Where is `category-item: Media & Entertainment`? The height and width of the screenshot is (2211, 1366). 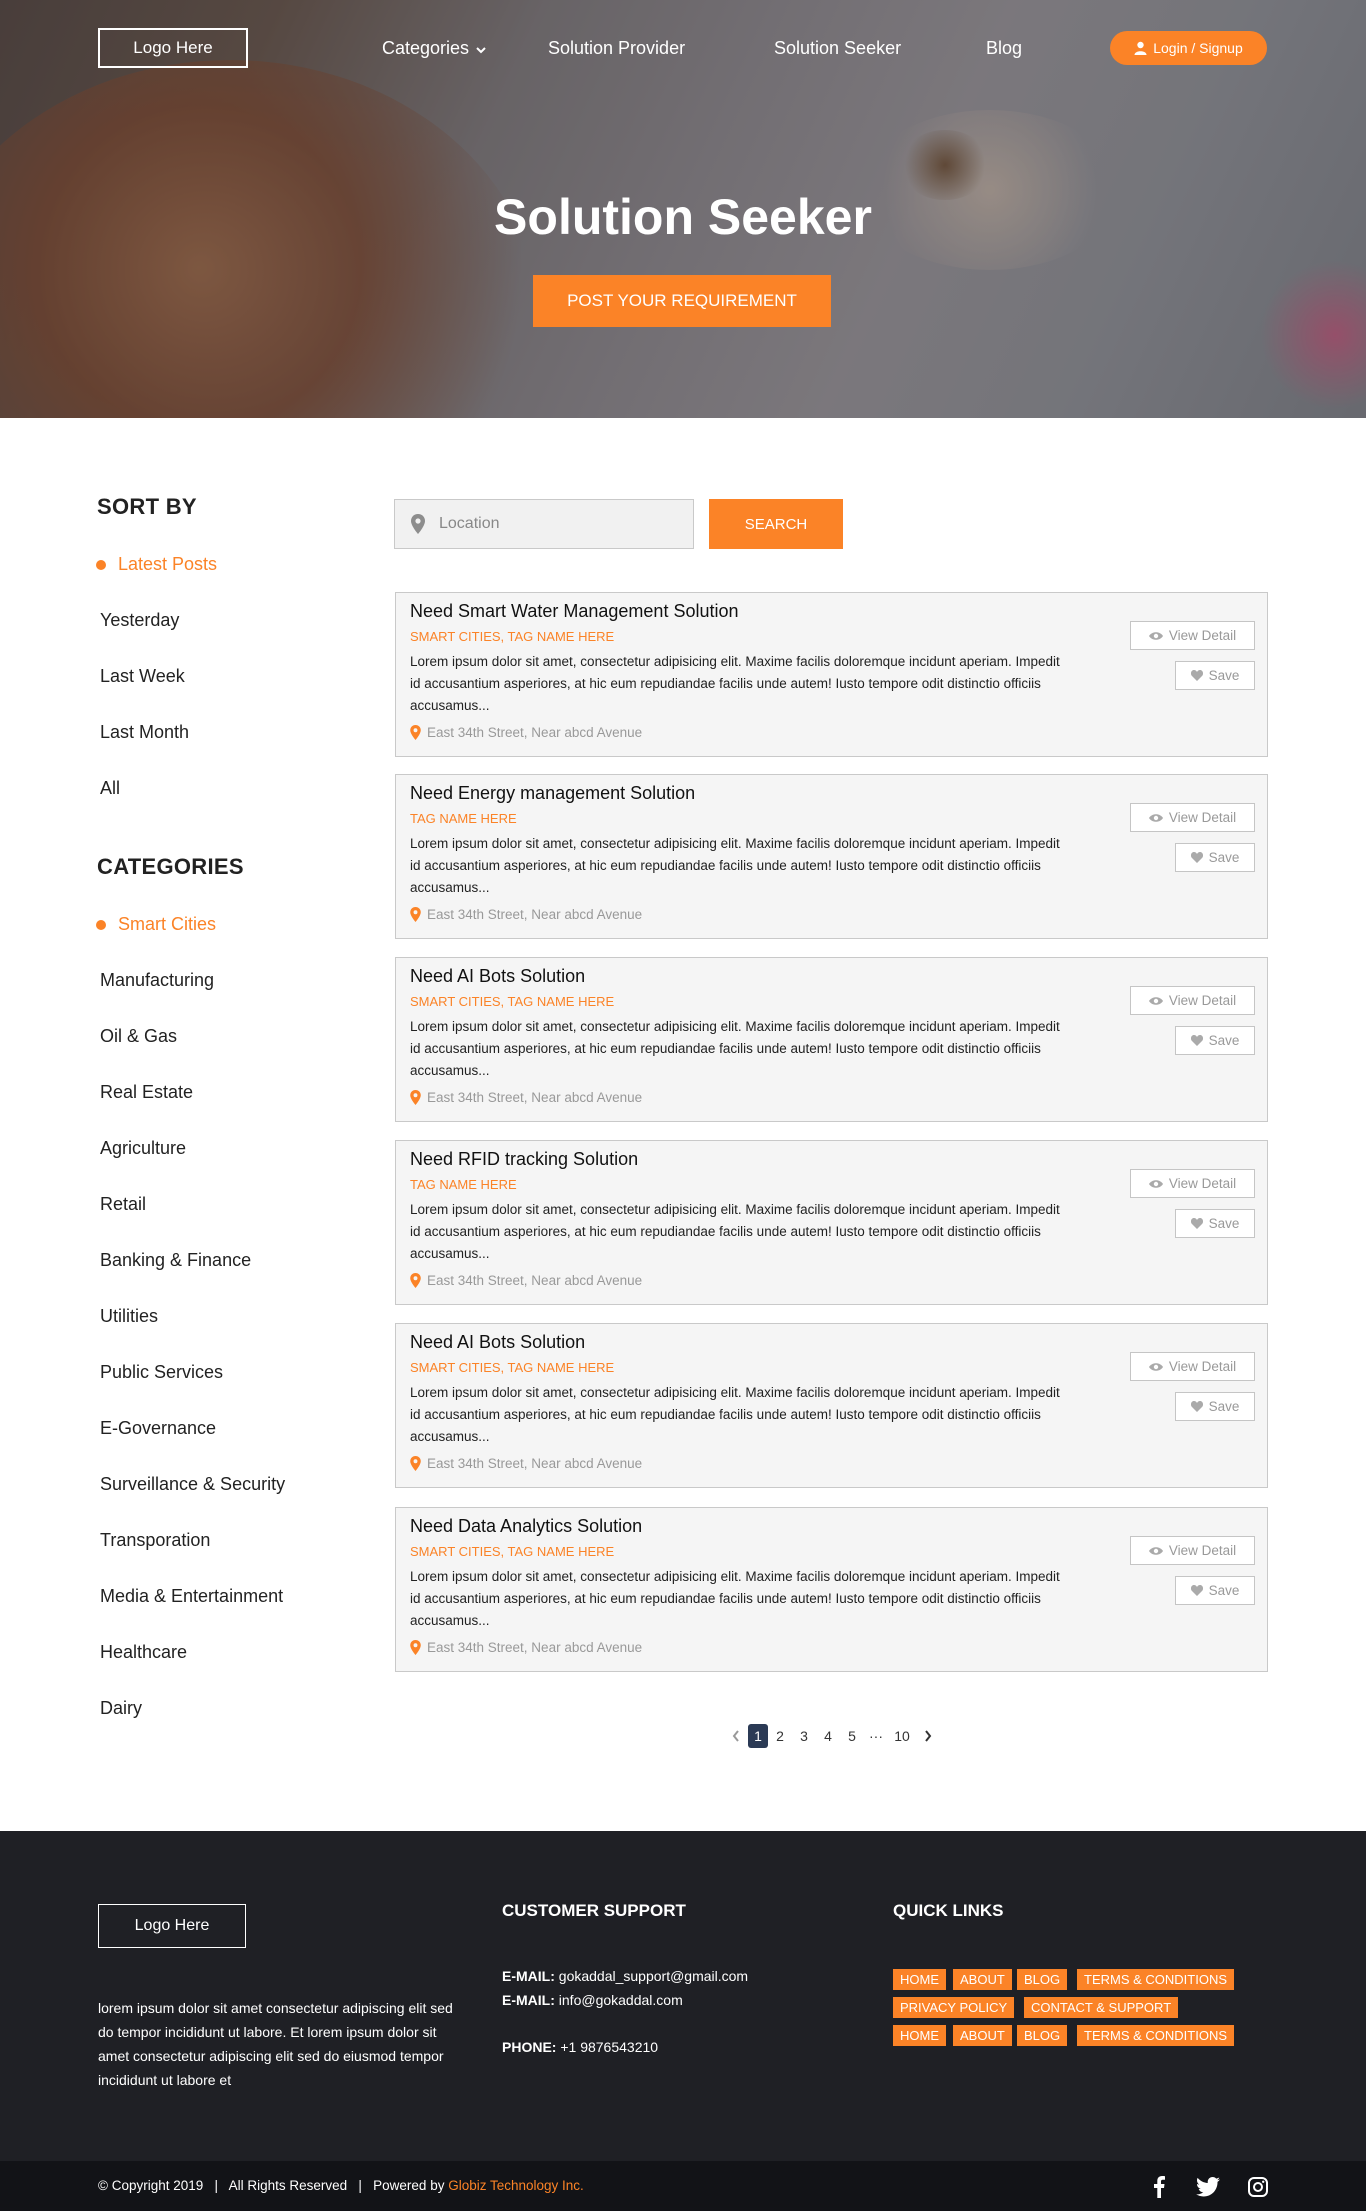 category-item: Media & Entertainment is located at coordinates (191, 1596).